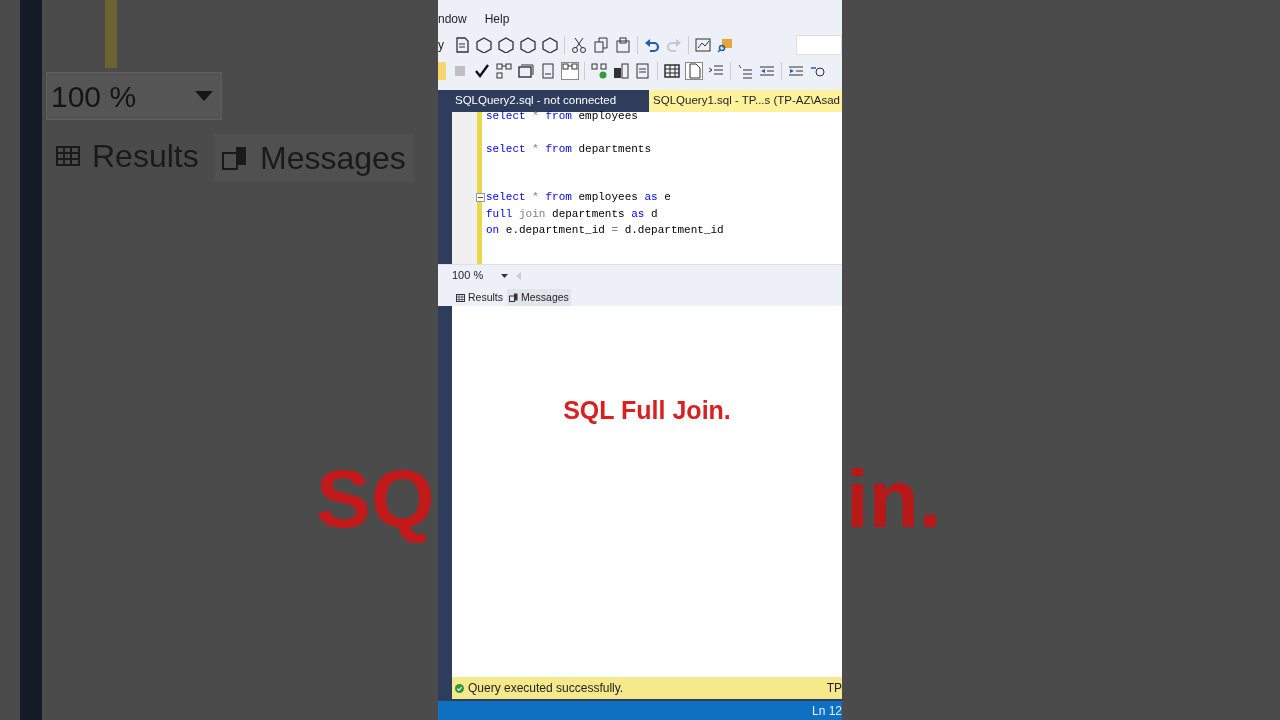  I want to click on calculator-icon, so click(548, 71).